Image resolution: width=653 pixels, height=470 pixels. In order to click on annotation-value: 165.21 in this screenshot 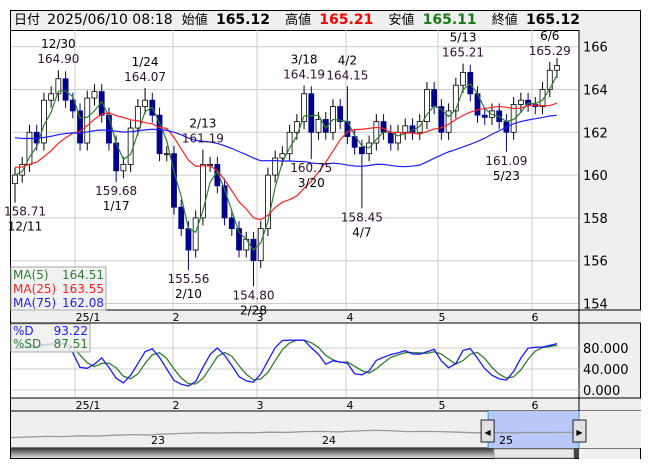, I will do `click(463, 53)`.